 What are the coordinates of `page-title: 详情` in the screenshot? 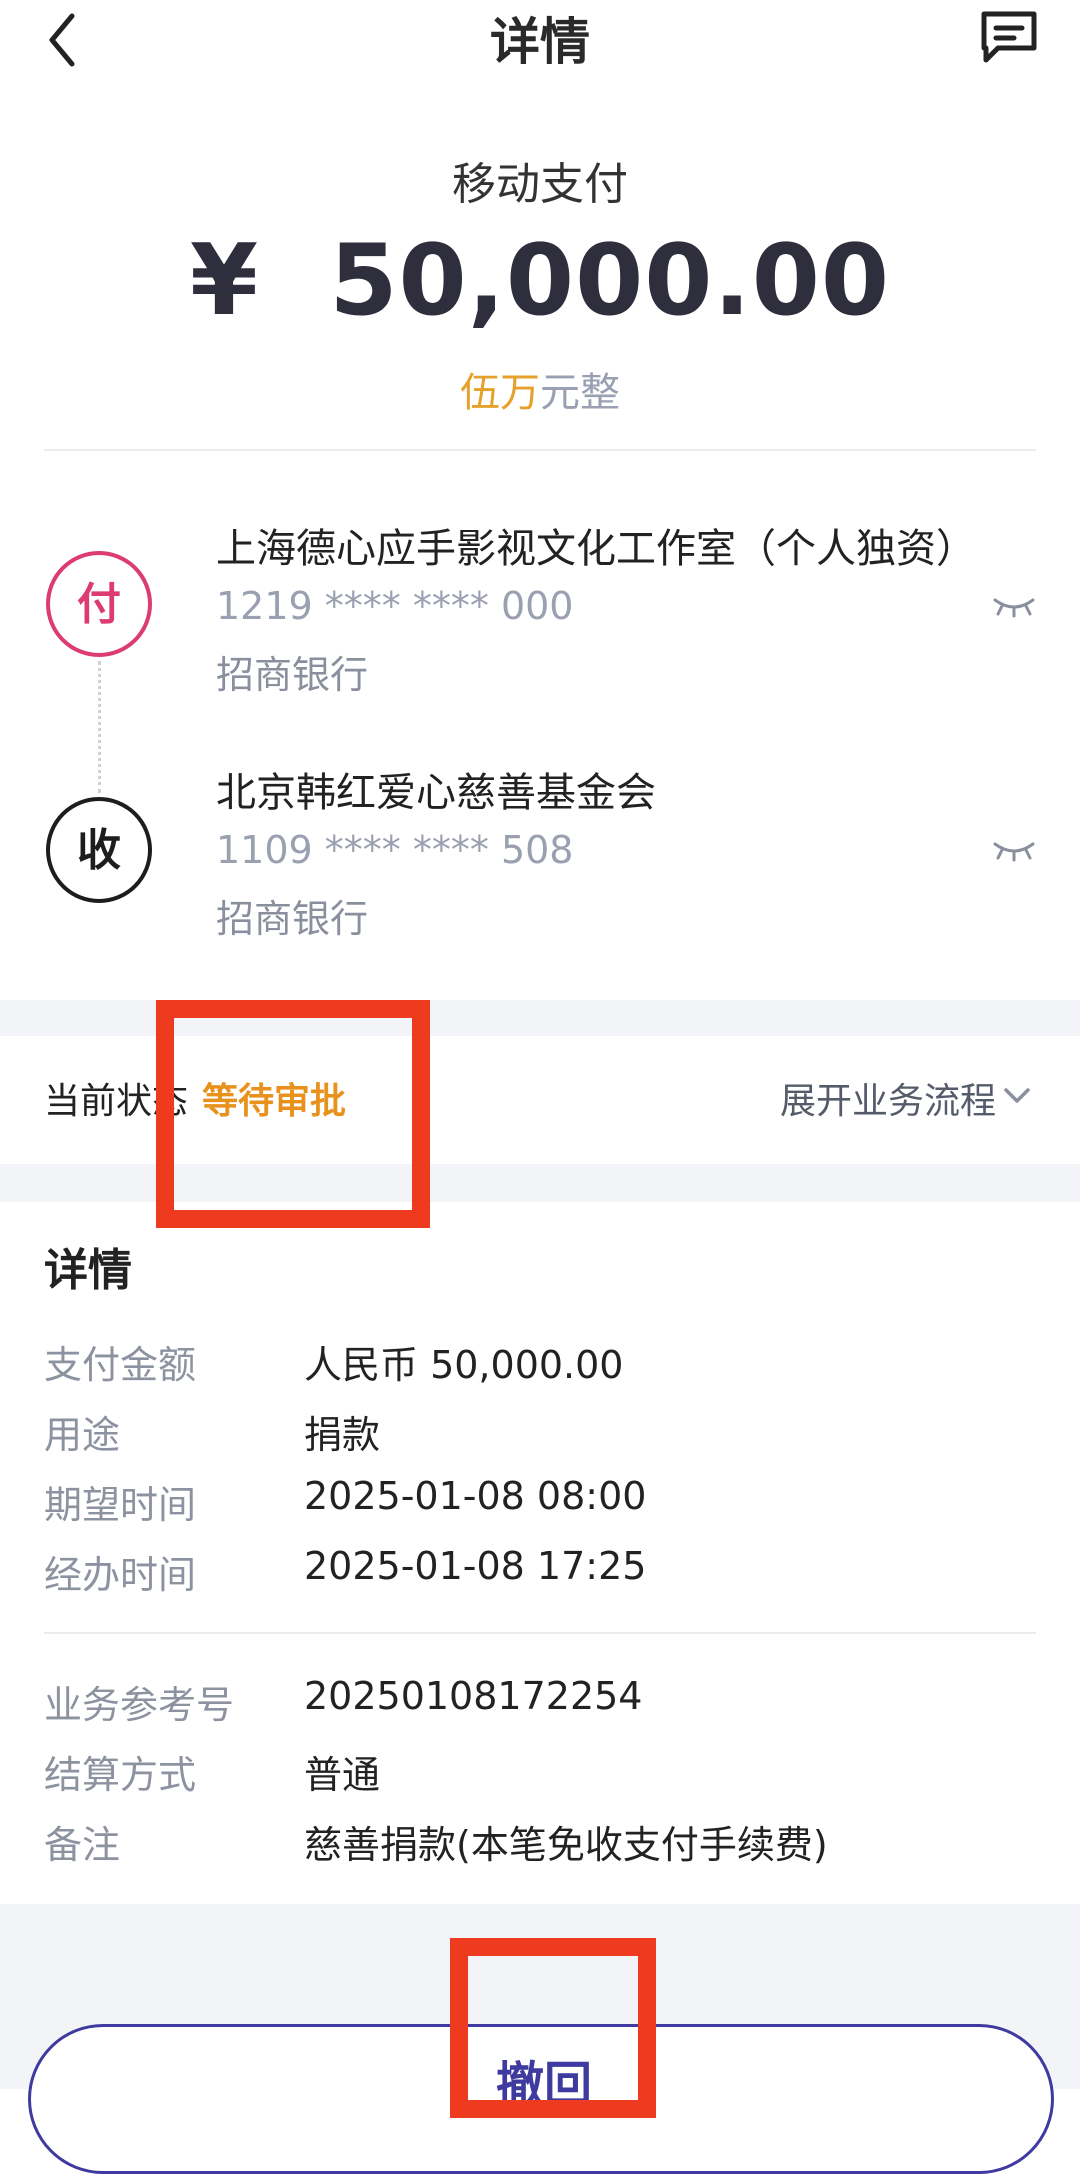 It's located at (540, 42).